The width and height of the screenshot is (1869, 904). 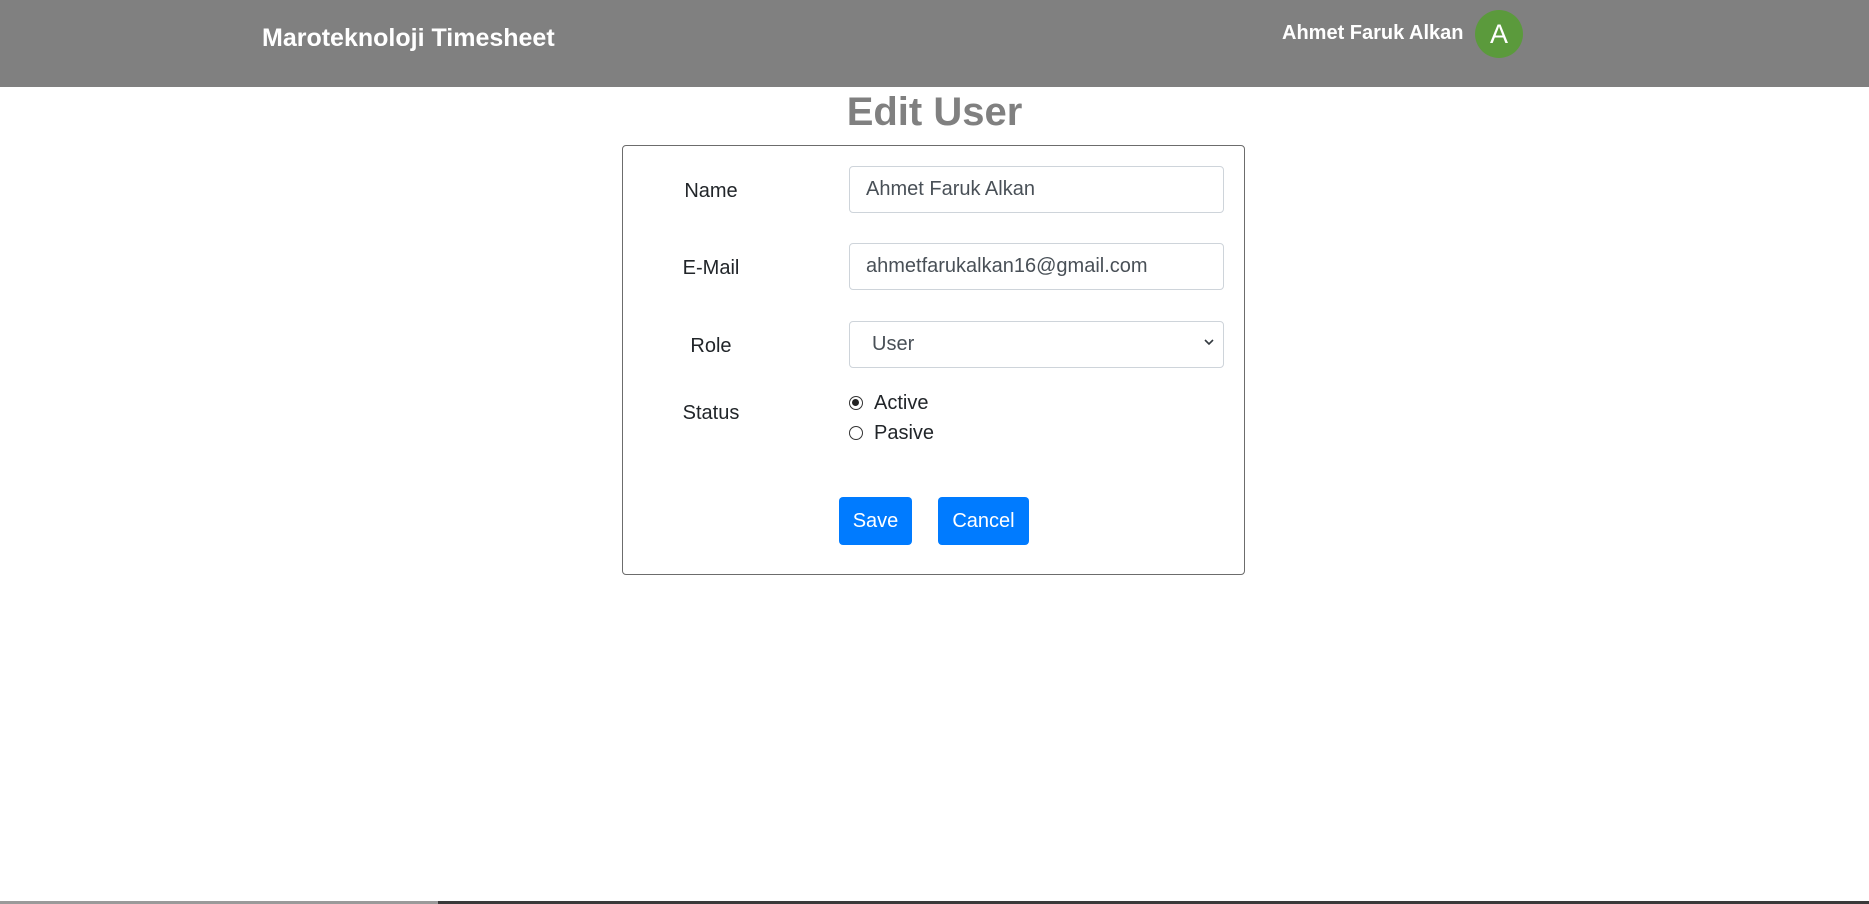 I want to click on active-radio-label: Active, so click(x=901, y=402).